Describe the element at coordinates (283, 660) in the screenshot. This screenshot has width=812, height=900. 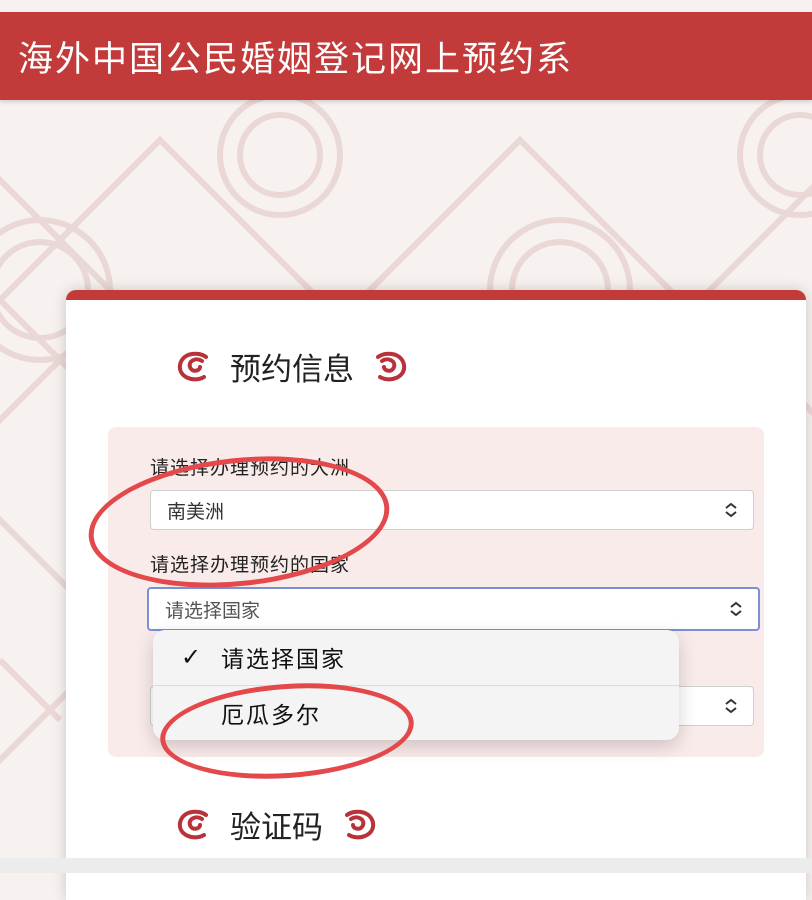
I see `option-label: 请选择国家` at that location.